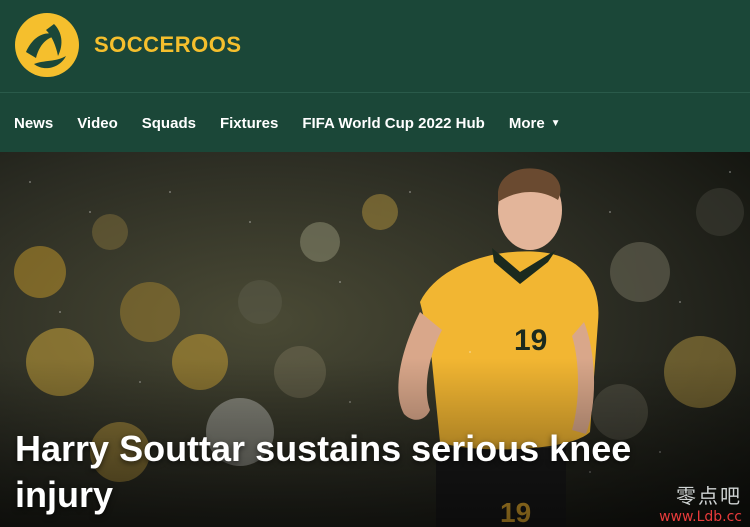 The width and height of the screenshot is (750, 527). I want to click on nav-item-more: More ▼, so click(535, 123).